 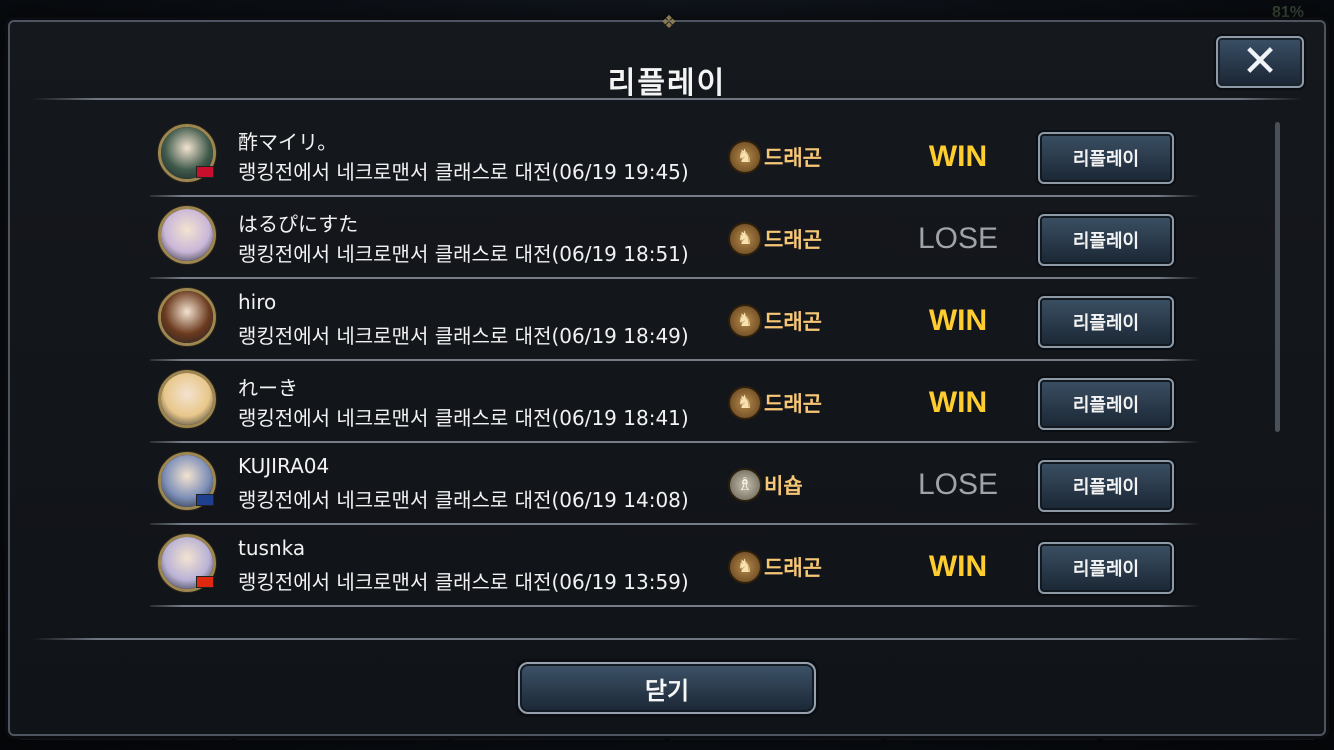 What do you see at coordinates (667, 688) in the screenshot?
I see `close-dialog-button: 닫기` at bounding box center [667, 688].